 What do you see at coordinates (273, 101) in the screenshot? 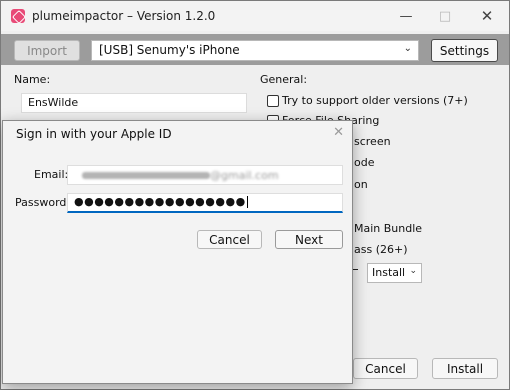
I see `checkbox-older-versions` at bounding box center [273, 101].